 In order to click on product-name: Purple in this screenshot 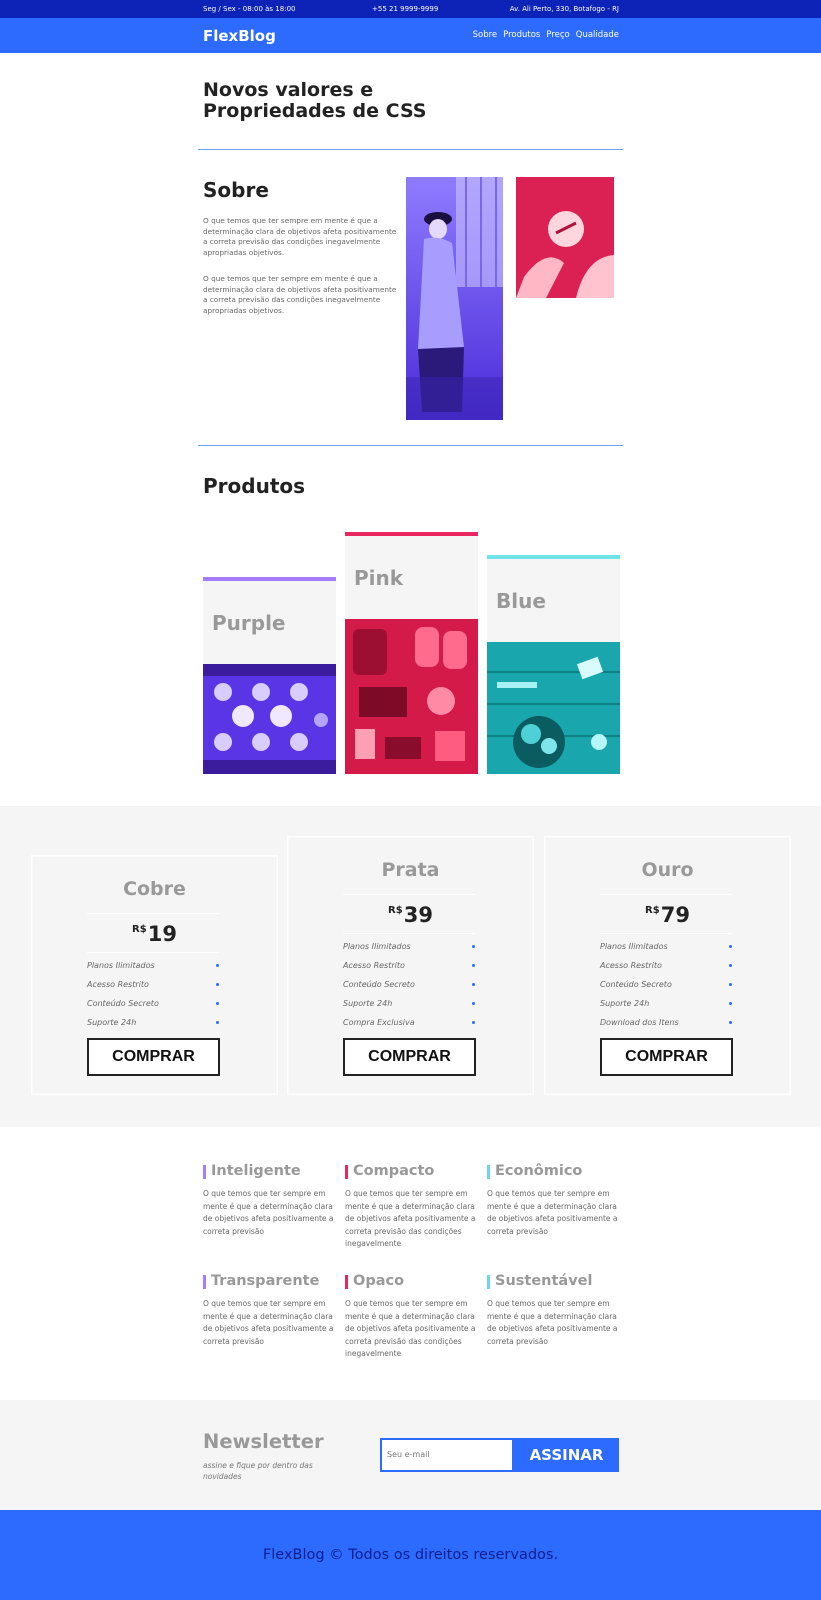, I will do `click(249, 623)`.